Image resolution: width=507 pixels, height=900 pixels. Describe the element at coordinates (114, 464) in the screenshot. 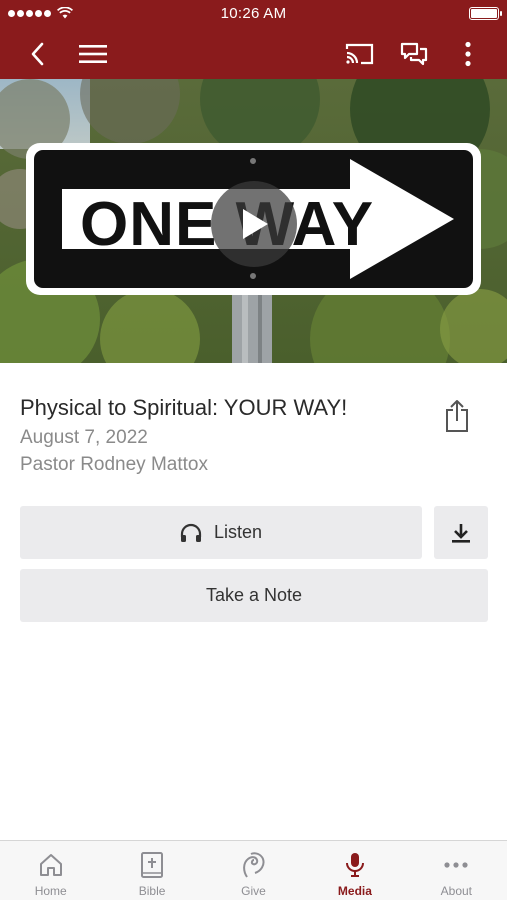

I see `sermon-speaker: Pastor Rodney Mattox` at that location.